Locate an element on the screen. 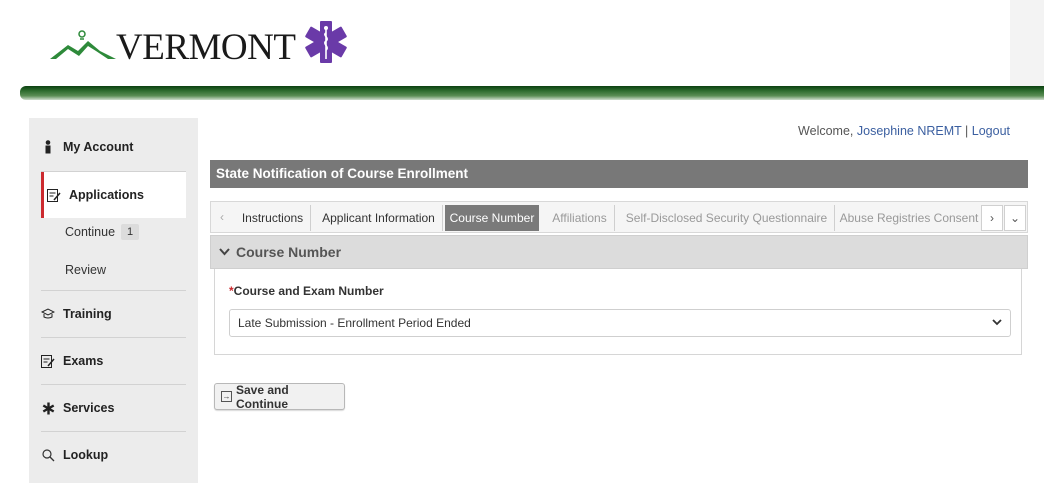  logout-link: Logout is located at coordinates (991, 131).